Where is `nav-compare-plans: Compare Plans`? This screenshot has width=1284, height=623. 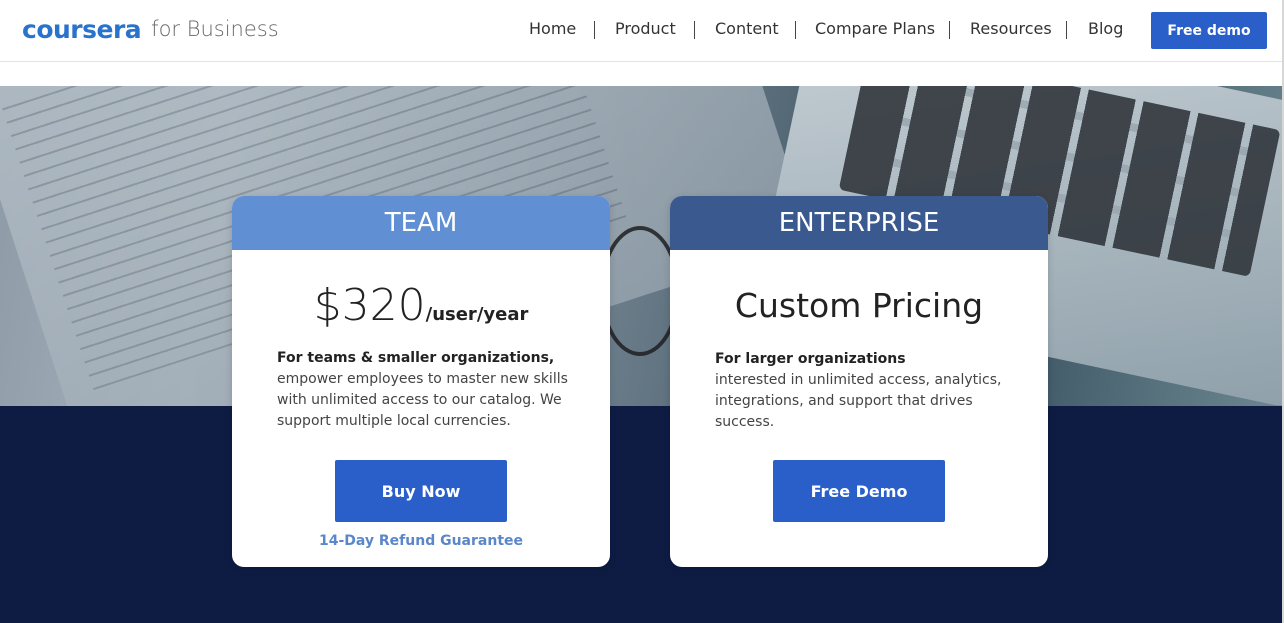
nav-compare-plans: Compare Plans is located at coordinates (875, 28).